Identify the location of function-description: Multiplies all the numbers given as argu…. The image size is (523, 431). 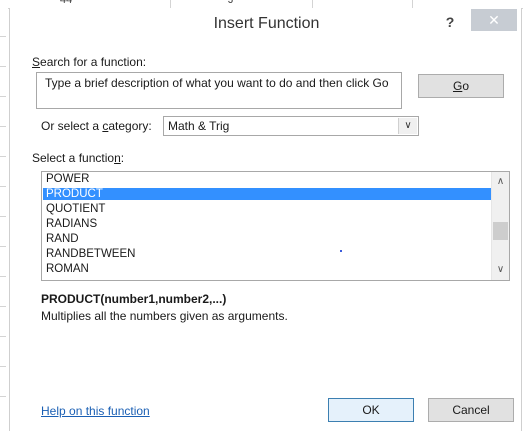
(164, 316).